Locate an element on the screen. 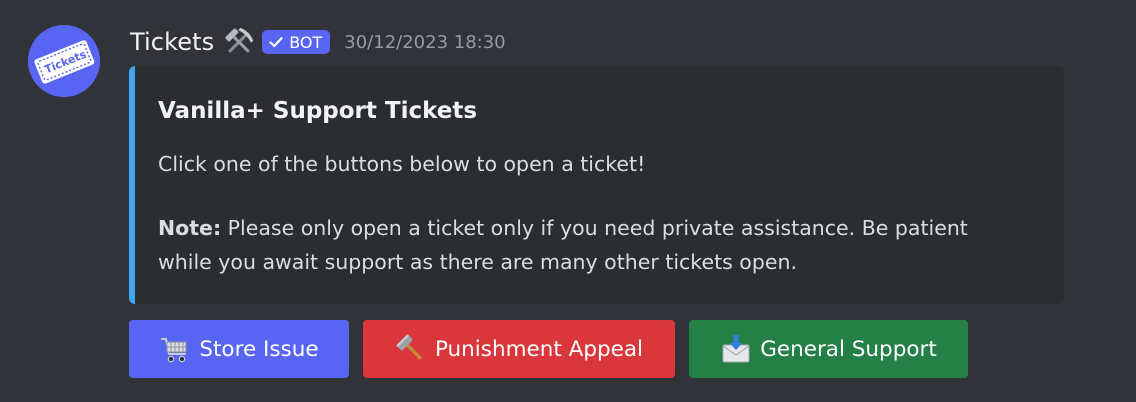 The width and height of the screenshot is (1136, 402). embed-title: Vanilla+ Support Tickets is located at coordinates (318, 111).